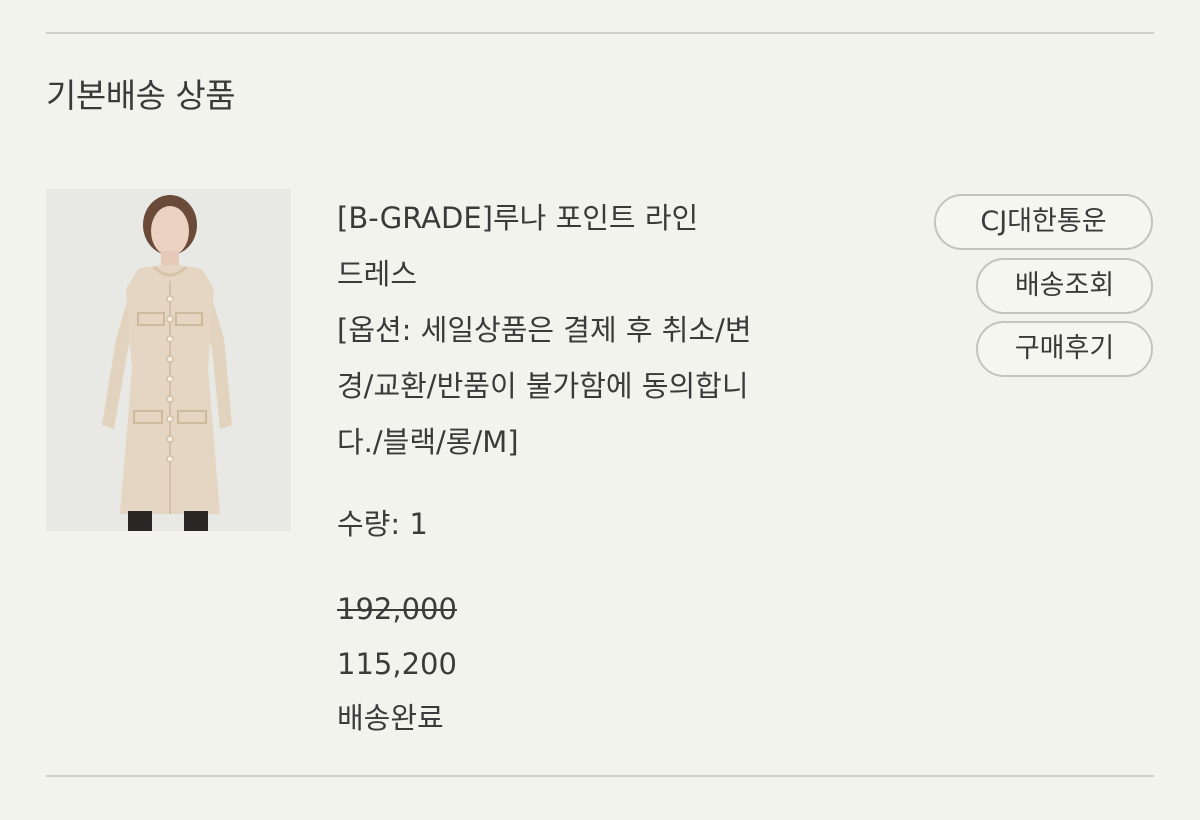 This screenshot has height=820, width=1200. Describe the element at coordinates (1064, 286) in the screenshot. I see `track-delivery-button: 배송조회` at that location.